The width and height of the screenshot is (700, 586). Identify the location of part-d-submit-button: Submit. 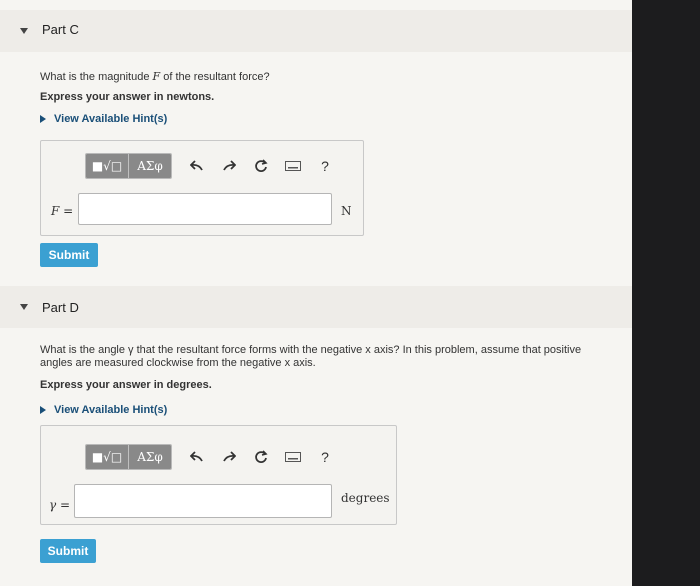
(68, 551).